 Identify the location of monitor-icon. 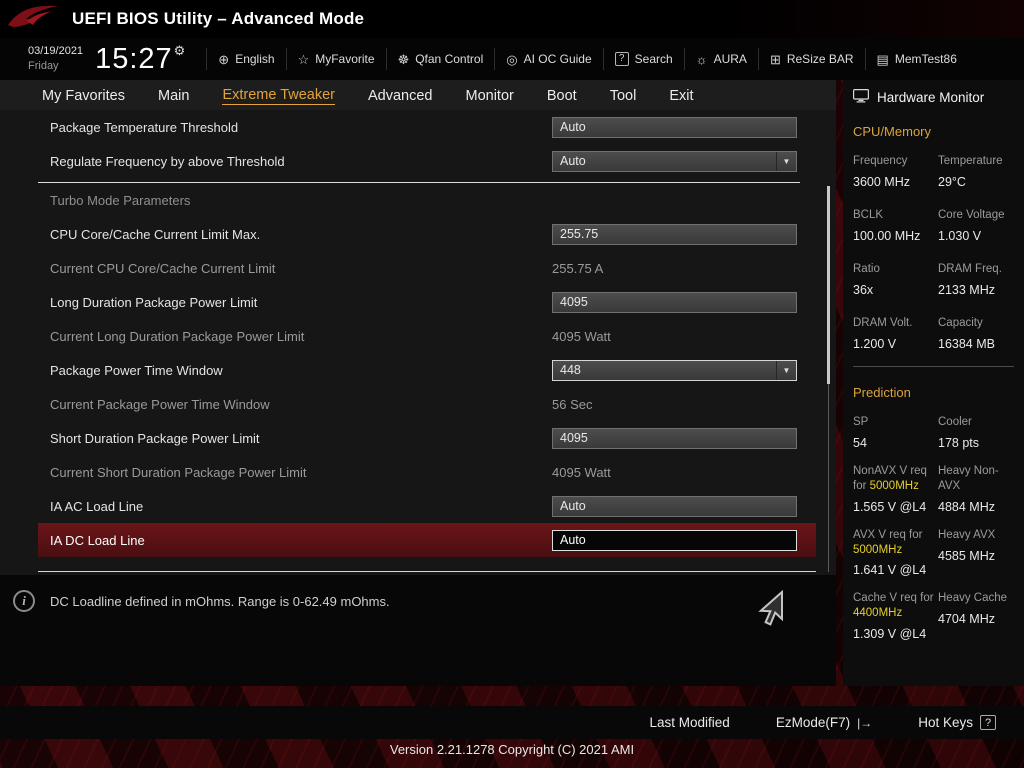
(861, 97).